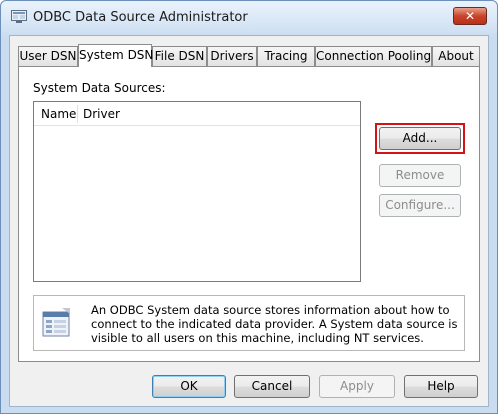 The image size is (500, 416). What do you see at coordinates (286, 56) in the screenshot?
I see `tab-tracing: Tracing` at bounding box center [286, 56].